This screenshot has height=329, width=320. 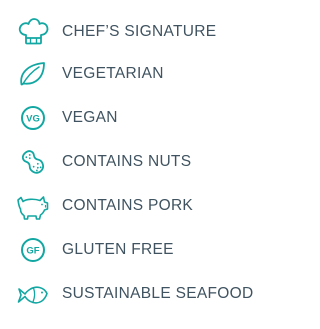 I want to click on legend-label: GLUTEN FREE, so click(x=118, y=249).